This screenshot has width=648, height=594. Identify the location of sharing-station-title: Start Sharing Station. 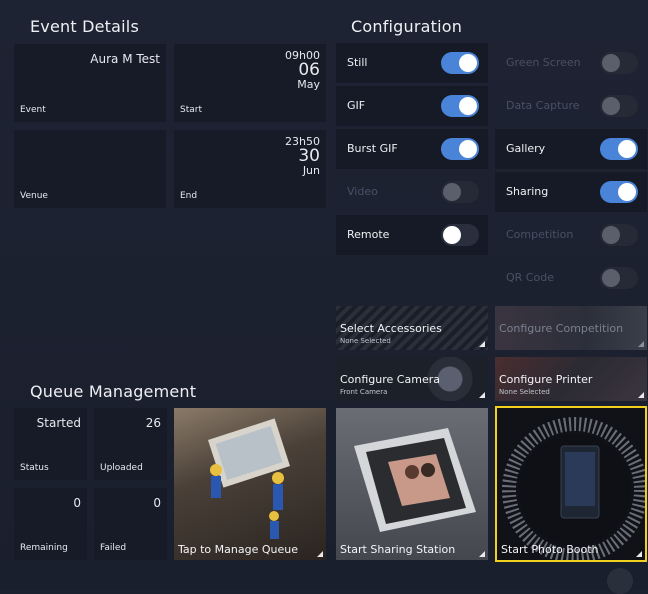
(398, 549).